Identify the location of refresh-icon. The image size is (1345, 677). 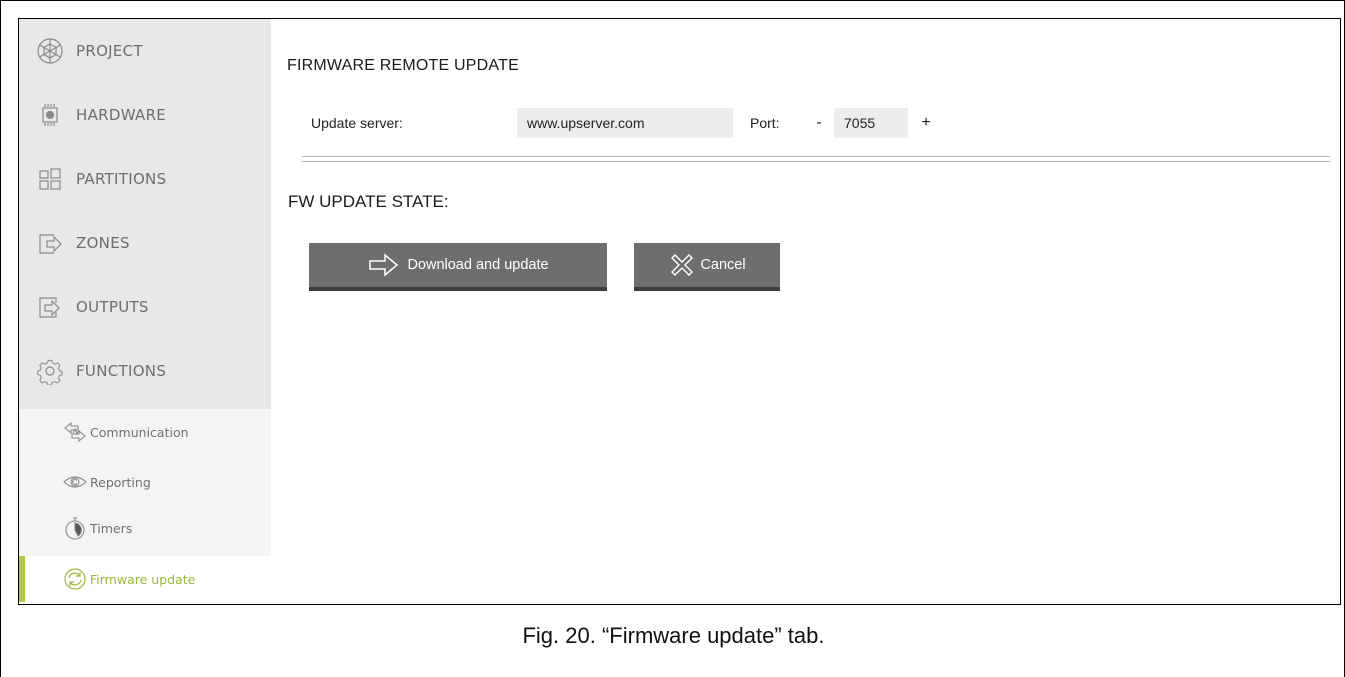
(75, 579).